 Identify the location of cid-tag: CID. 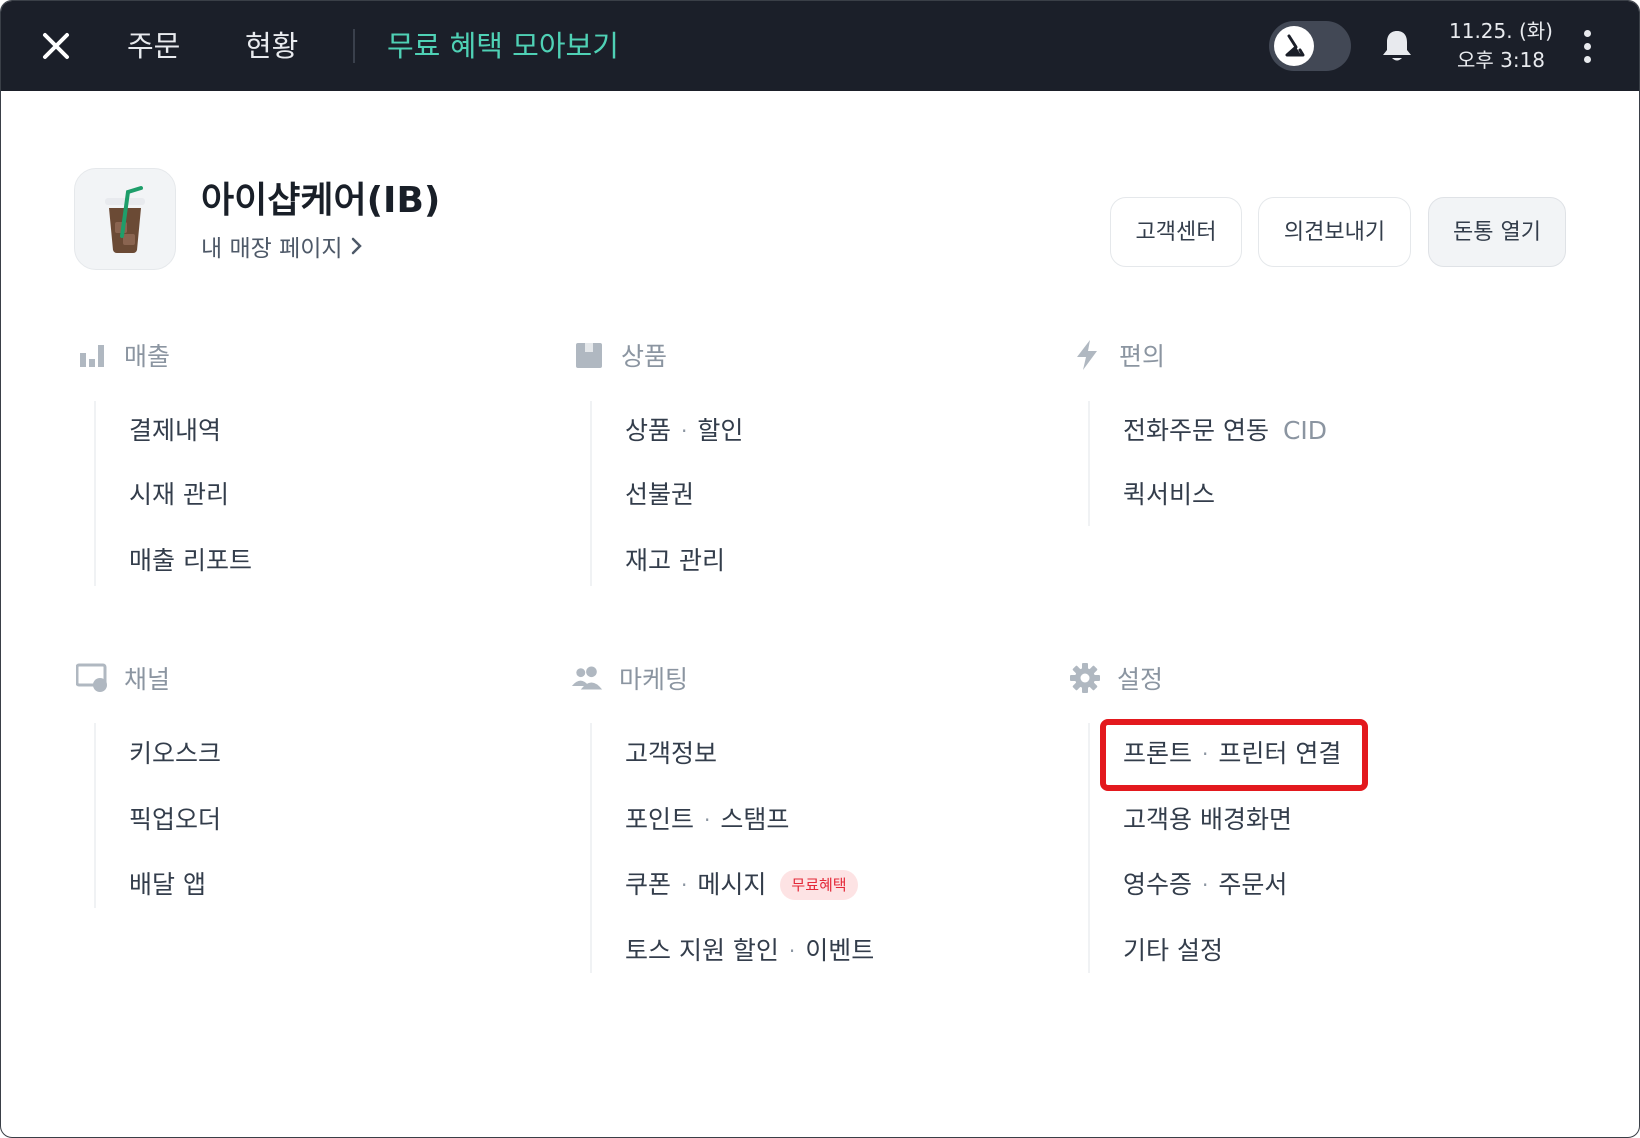
(1305, 430).